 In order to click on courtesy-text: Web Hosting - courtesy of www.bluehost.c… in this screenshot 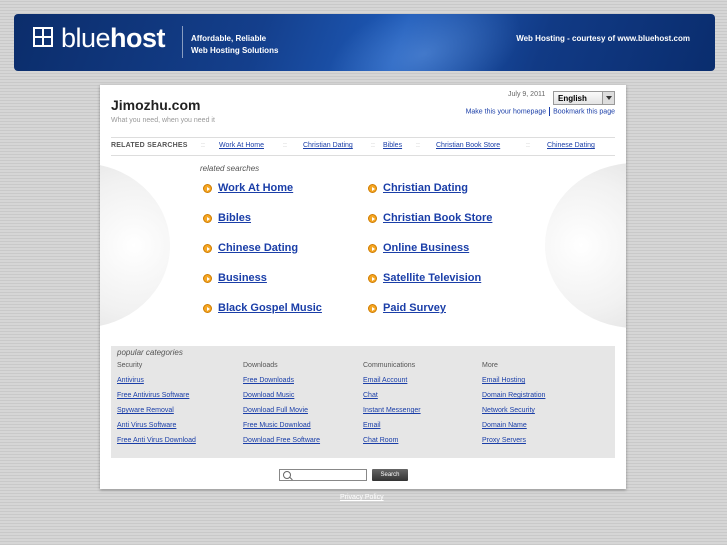, I will do `click(603, 38)`.